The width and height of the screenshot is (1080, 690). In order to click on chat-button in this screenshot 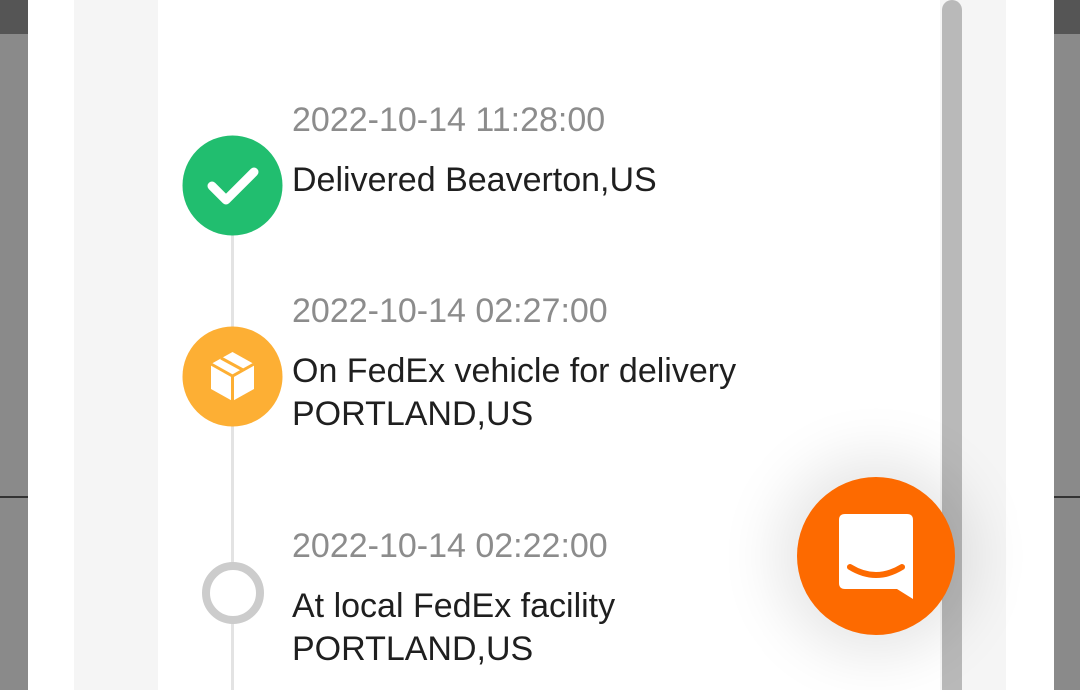, I will do `click(876, 556)`.